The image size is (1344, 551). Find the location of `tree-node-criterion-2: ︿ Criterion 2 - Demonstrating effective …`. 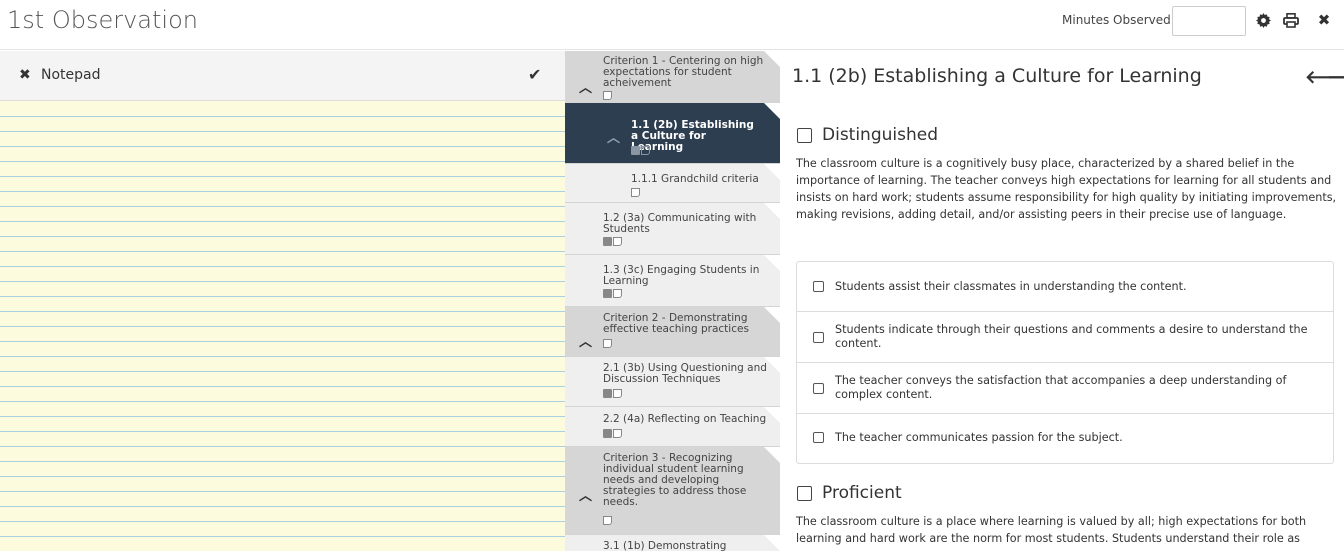

tree-node-criterion-2: ︿ Criterion 2 - Demonstrating effective … is located at coordinates (672, 332).